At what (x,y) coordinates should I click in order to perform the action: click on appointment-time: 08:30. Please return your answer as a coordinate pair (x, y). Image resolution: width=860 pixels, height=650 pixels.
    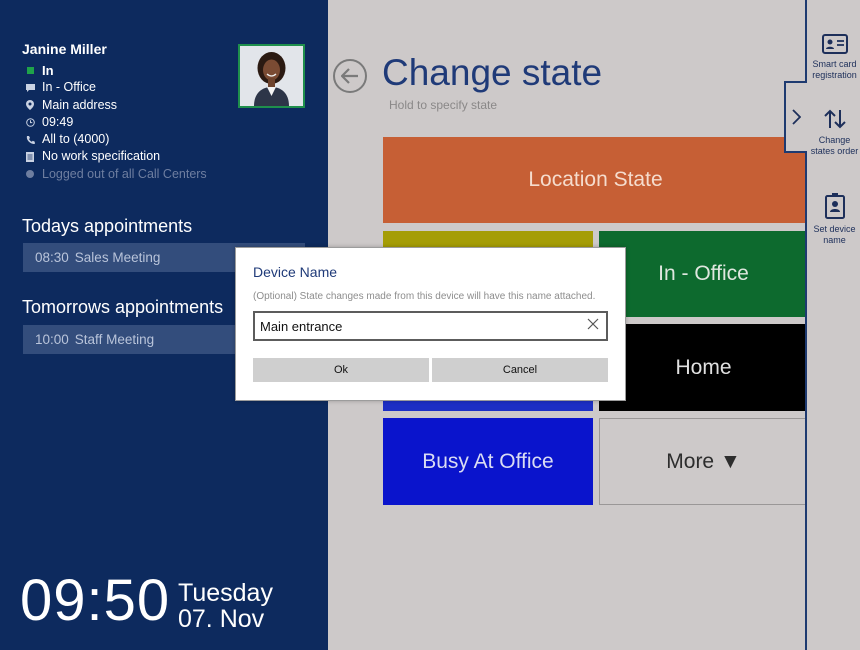
    Looking at the image, I should click on (52, 257).